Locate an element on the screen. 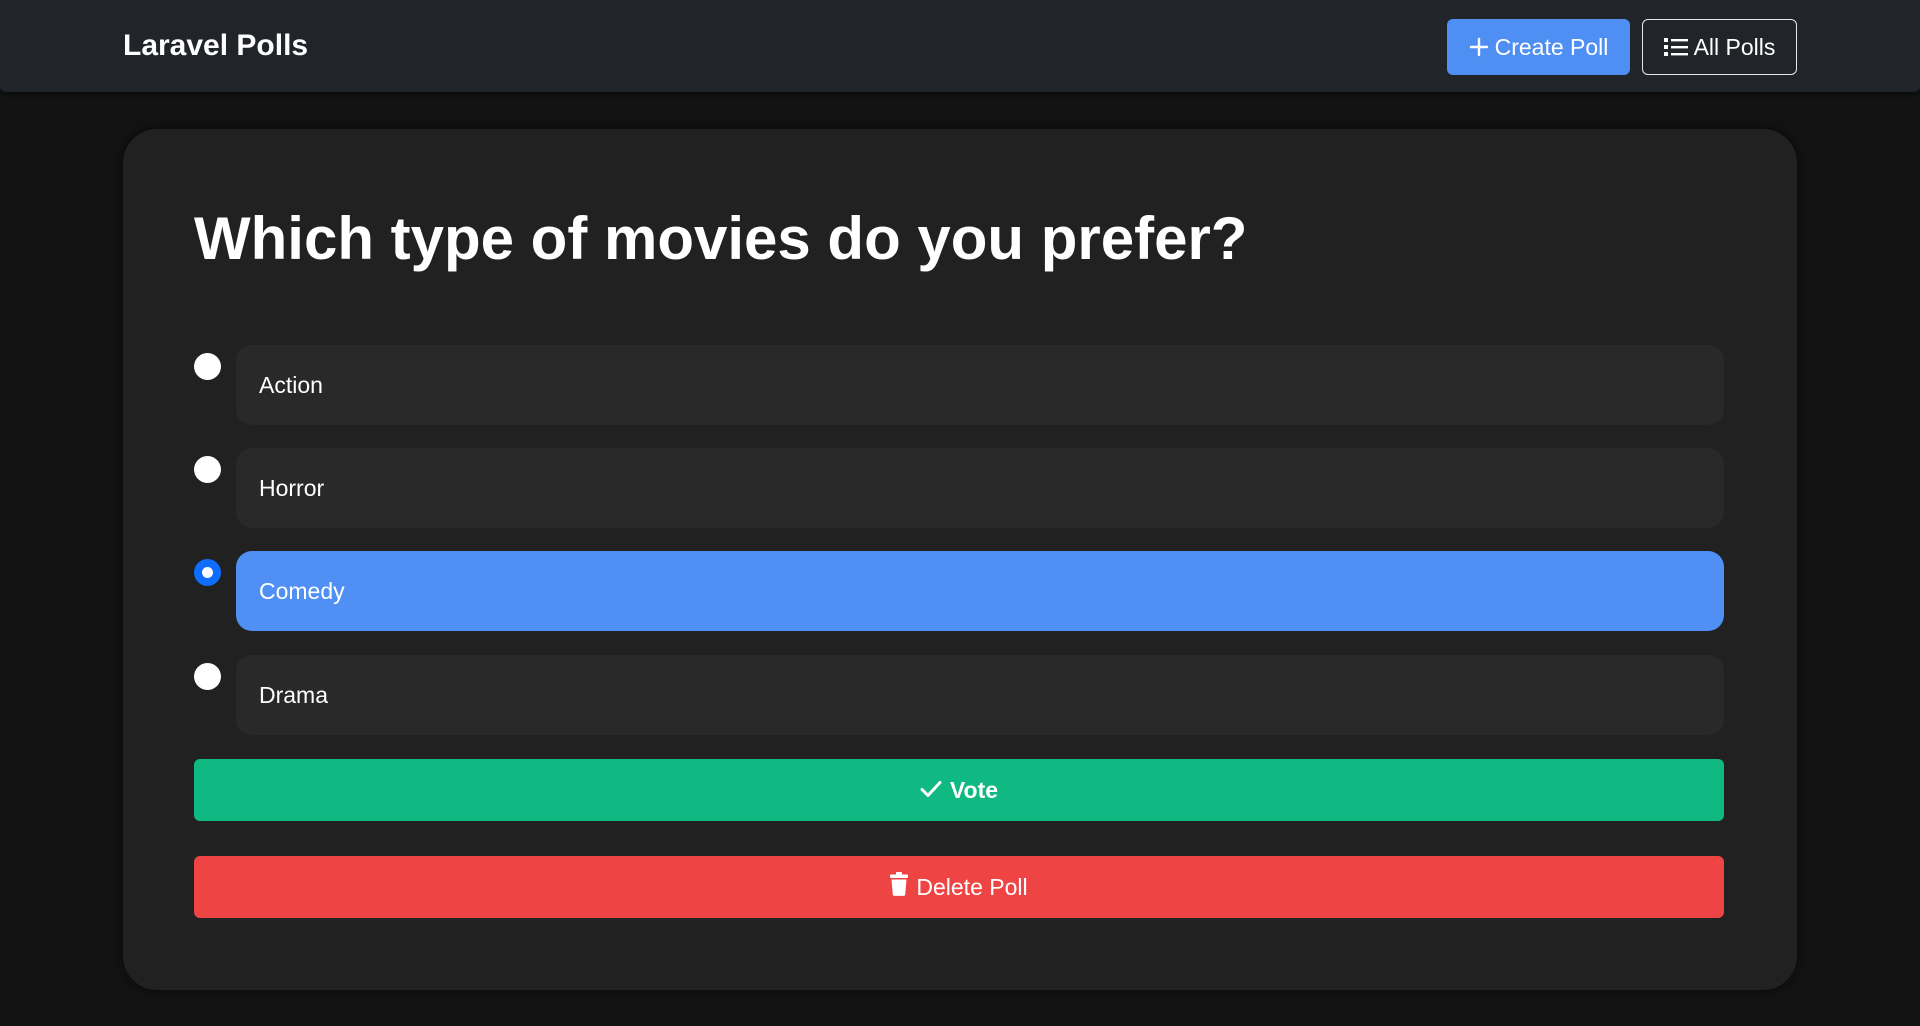 The width and height of the screenshot is (1920, 1026). option-label-drama: Drama is located at coordinates (980, 695).